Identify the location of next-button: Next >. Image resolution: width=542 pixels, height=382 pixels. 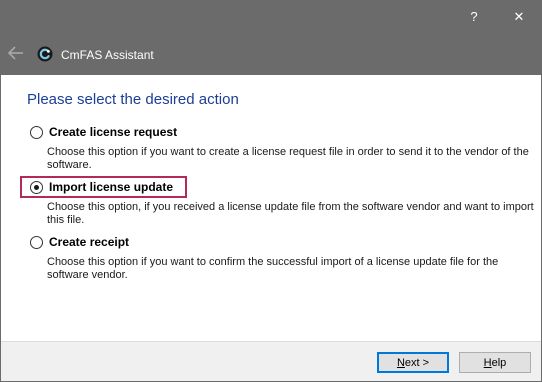
(413, 362).